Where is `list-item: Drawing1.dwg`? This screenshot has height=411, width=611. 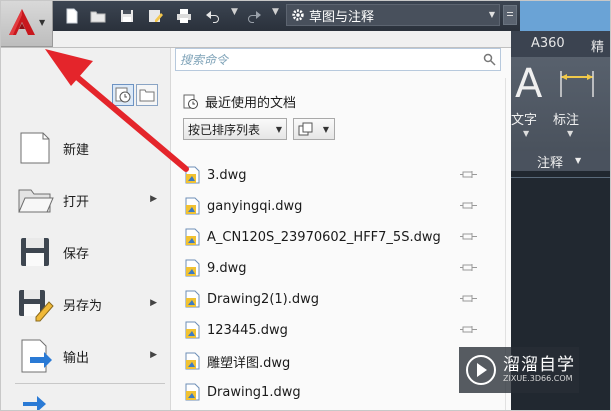 list-item: Drawing1.dwg is located at coordinates (333, 392).